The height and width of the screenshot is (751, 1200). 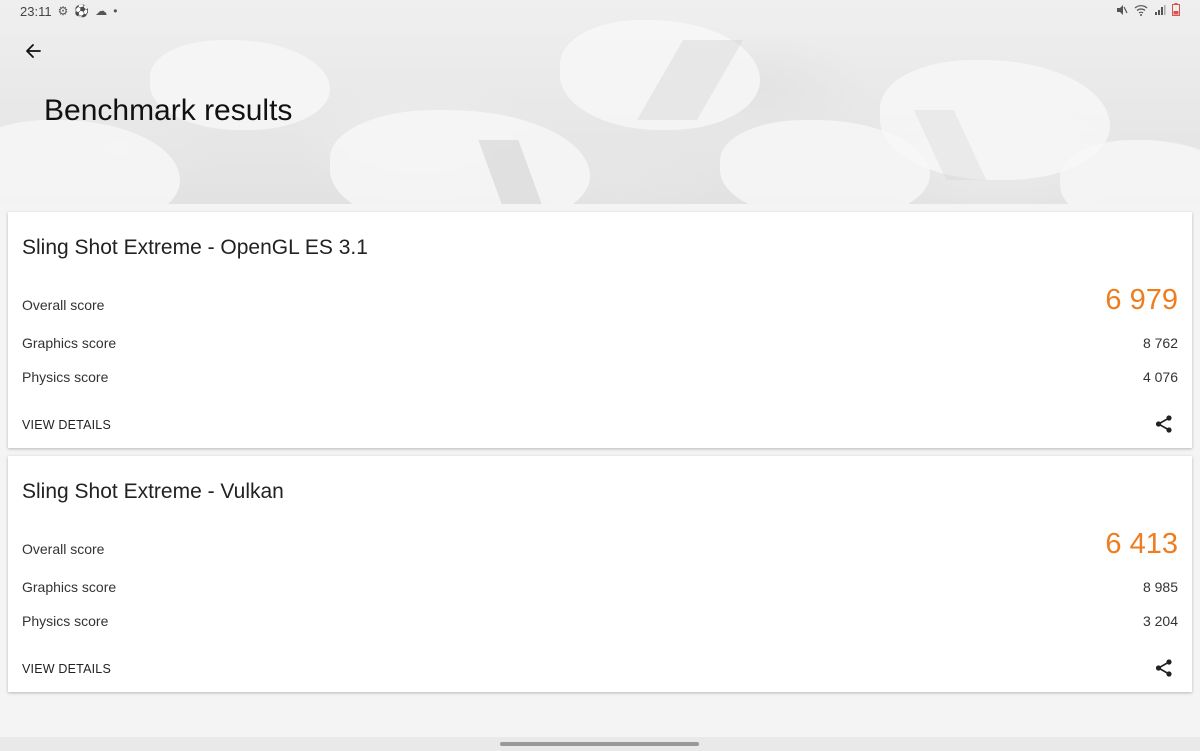 What do you see at coordinates (1160, 377) in the screenshot?
I see `physics-score-value: 4 076` at bounding box center [1160, 377].